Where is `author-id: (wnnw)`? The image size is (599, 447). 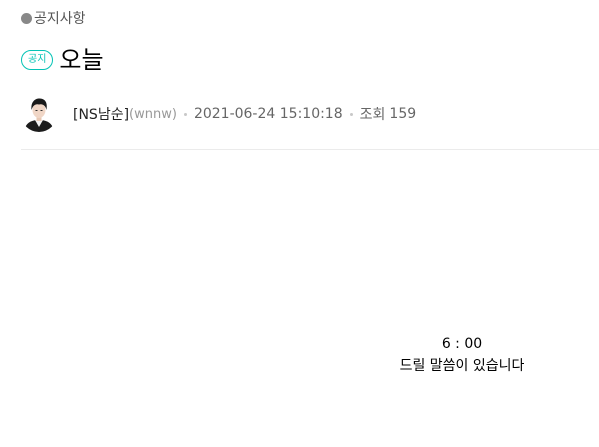
author-id: (wnnw) is located at coordinates (153, 114).